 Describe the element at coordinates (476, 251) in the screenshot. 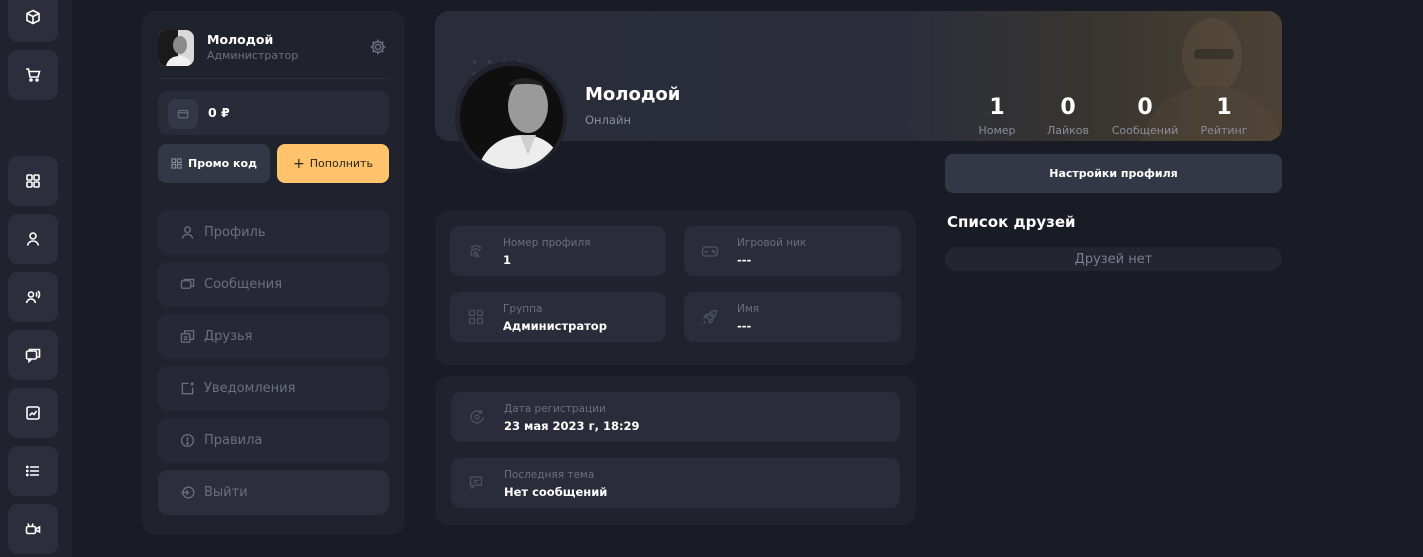

I see `fingerprint-icon` at that location.